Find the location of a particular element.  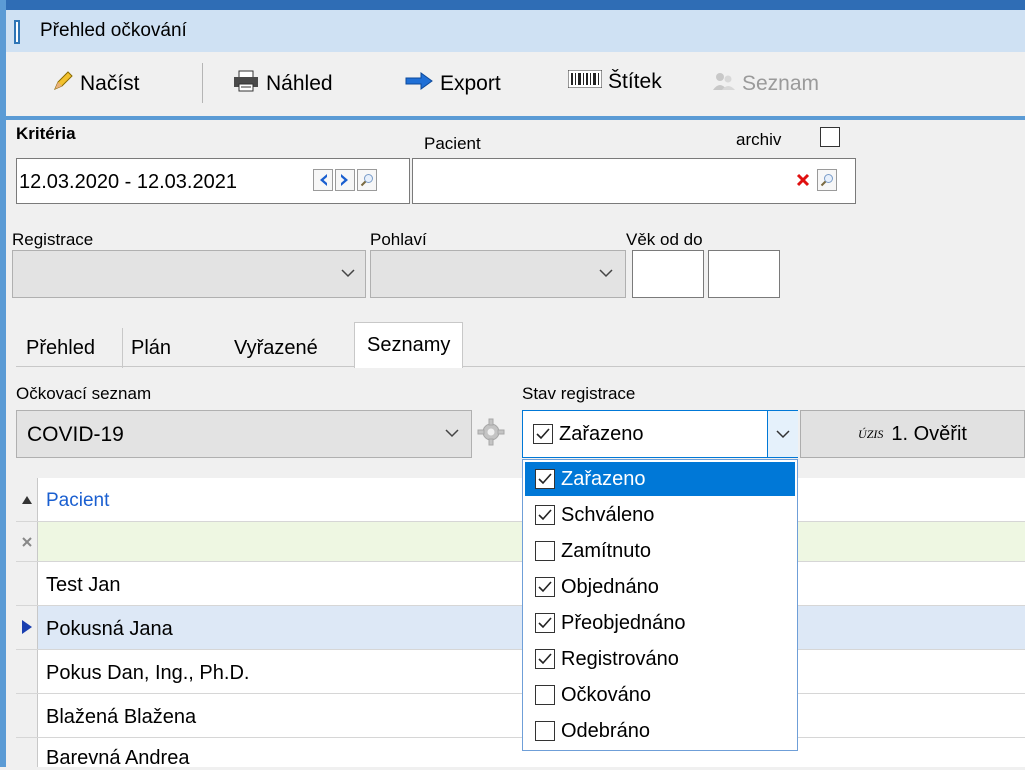

next-period-button is located at coordinates (345, 180).